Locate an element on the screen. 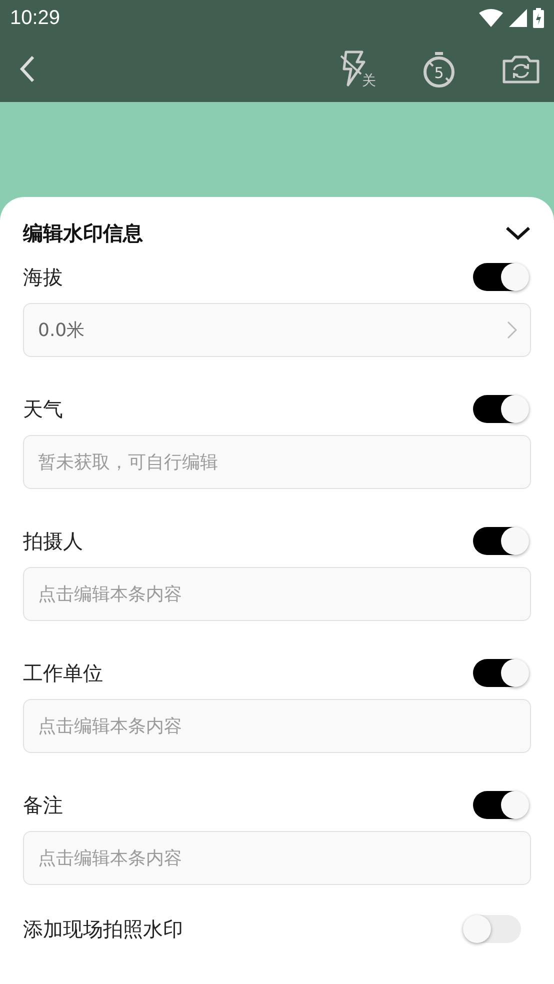 This screenshot has width=554, height=984. camera-switch-icon is located at coordinates (521, 69).